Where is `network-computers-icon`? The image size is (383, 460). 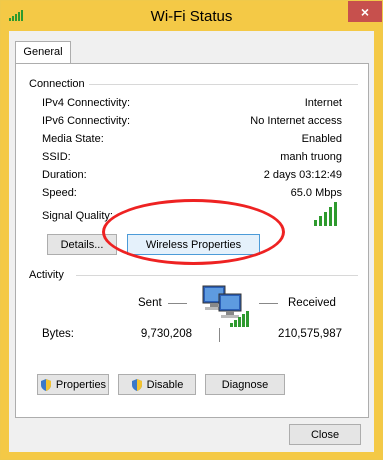 network-computers-icon is located at coordinates (225, 306).